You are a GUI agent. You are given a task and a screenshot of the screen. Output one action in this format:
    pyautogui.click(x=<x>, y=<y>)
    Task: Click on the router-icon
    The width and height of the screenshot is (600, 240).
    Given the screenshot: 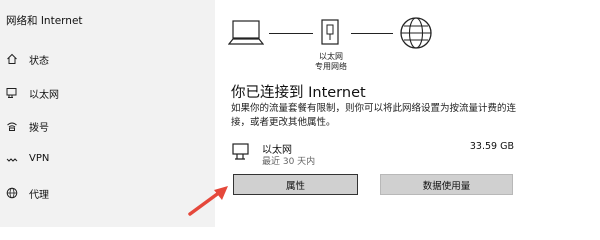 What is the action you would take?
    pyautogui.click(x=330, y=32)
    